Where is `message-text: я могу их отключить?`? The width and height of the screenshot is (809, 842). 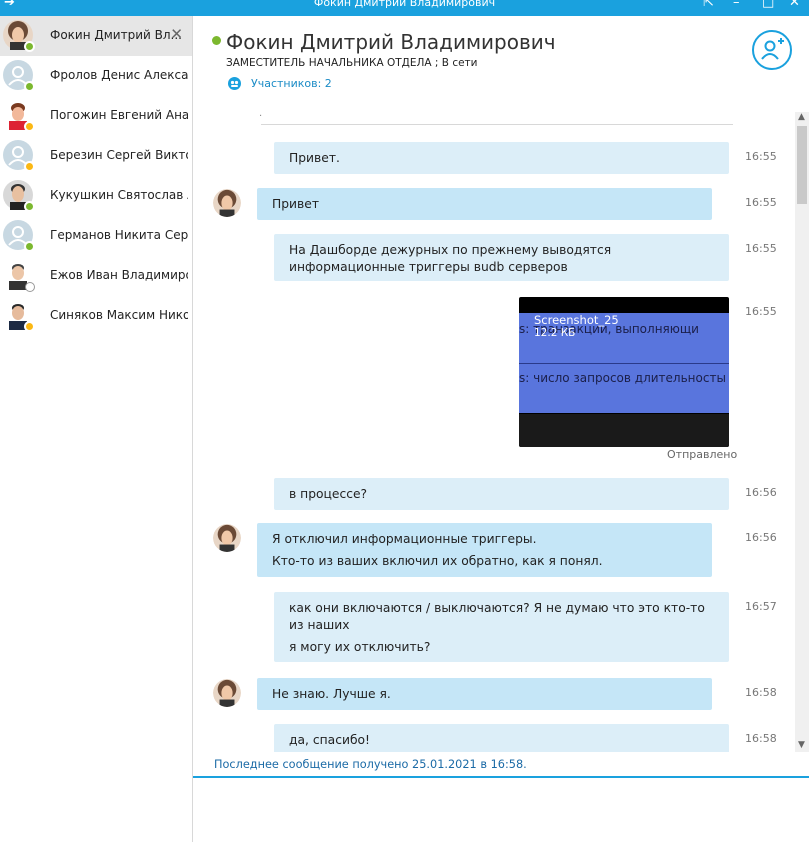
message-text: я могу их отключить? is located at coordinates (360, 647).